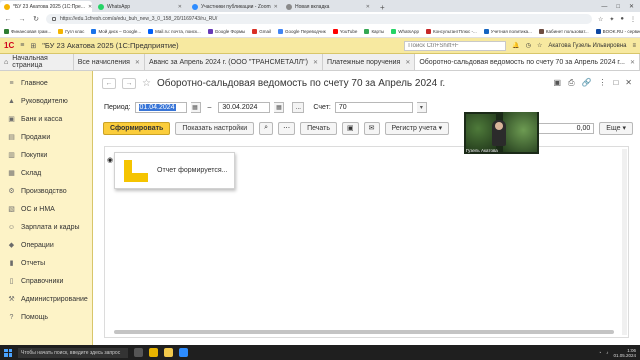 The width and height of the screenshot is (640, 360). What do you see at coordinates (607, 352) in the screenshot?
I see `volume-icon: ♪` at bounding box center [607, 352].